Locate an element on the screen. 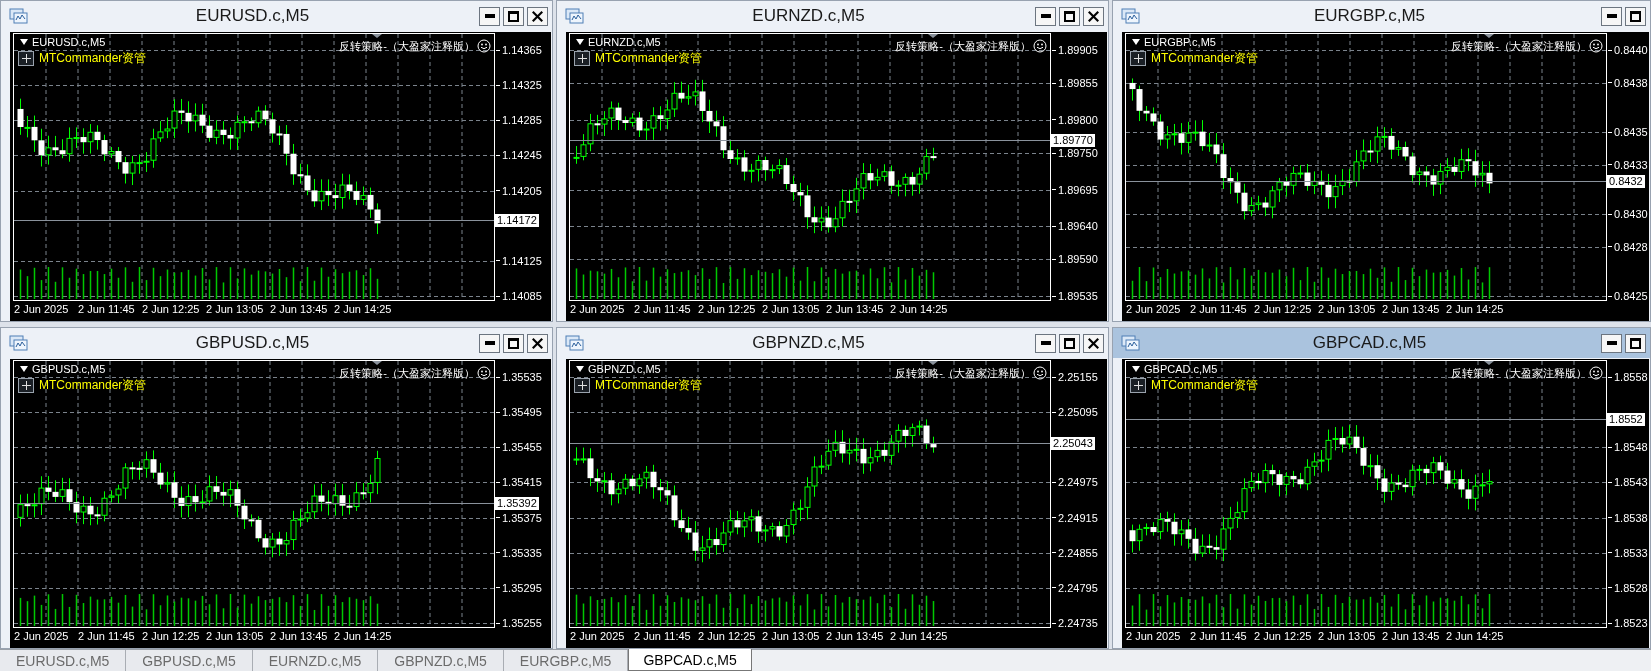  price-label: 2.25155 is located at coordinates (1078, 377).